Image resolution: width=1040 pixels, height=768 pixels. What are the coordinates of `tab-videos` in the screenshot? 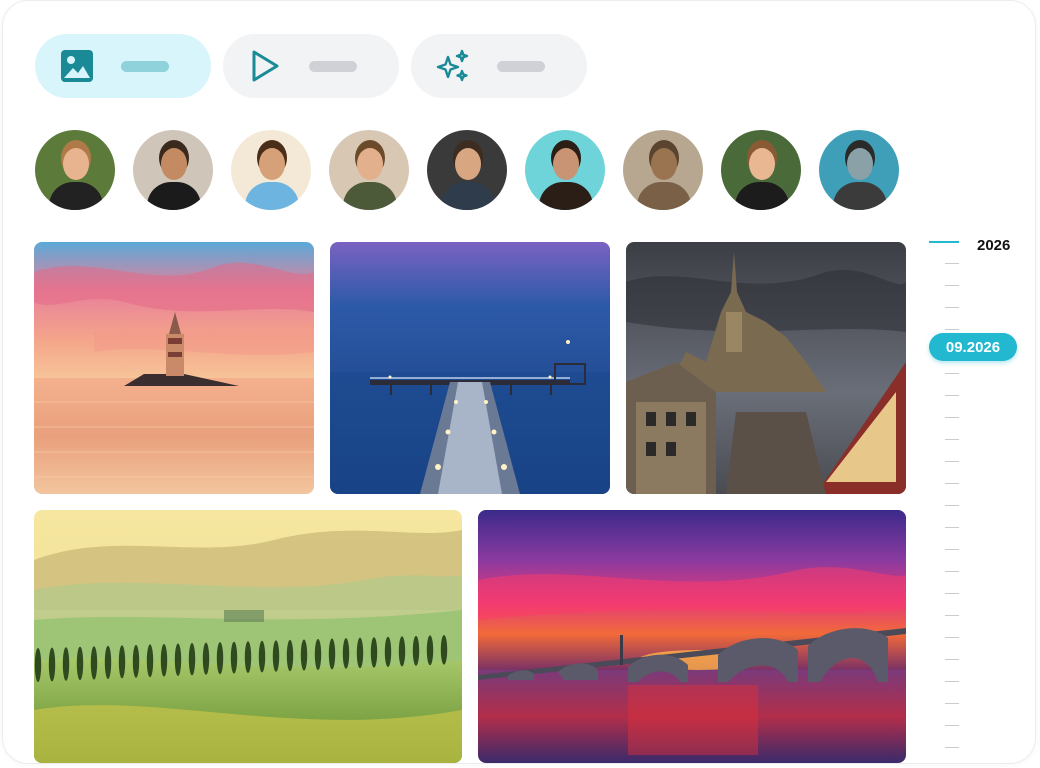 It's located at (311, 66).